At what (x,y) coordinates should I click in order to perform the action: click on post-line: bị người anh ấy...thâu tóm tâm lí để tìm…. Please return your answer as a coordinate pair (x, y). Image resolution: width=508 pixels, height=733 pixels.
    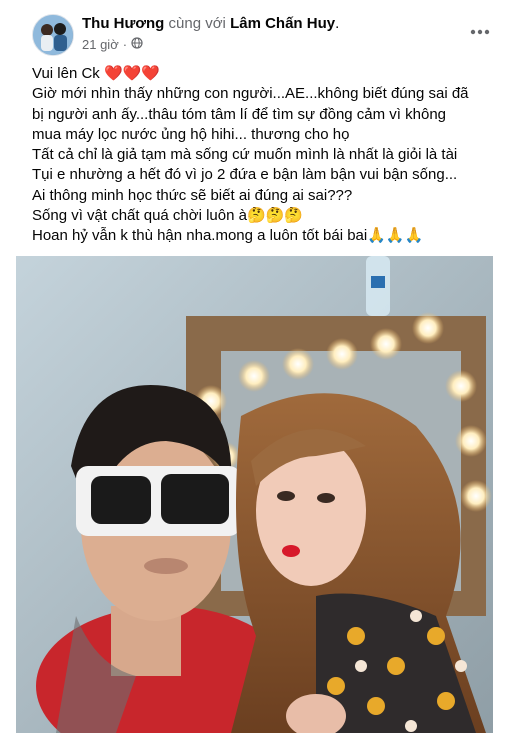
    Looking at the image, I should click on (239, 114).